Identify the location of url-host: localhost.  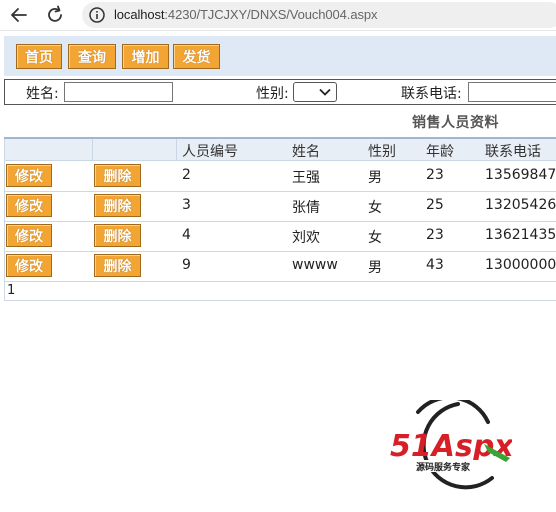
(139, 14).